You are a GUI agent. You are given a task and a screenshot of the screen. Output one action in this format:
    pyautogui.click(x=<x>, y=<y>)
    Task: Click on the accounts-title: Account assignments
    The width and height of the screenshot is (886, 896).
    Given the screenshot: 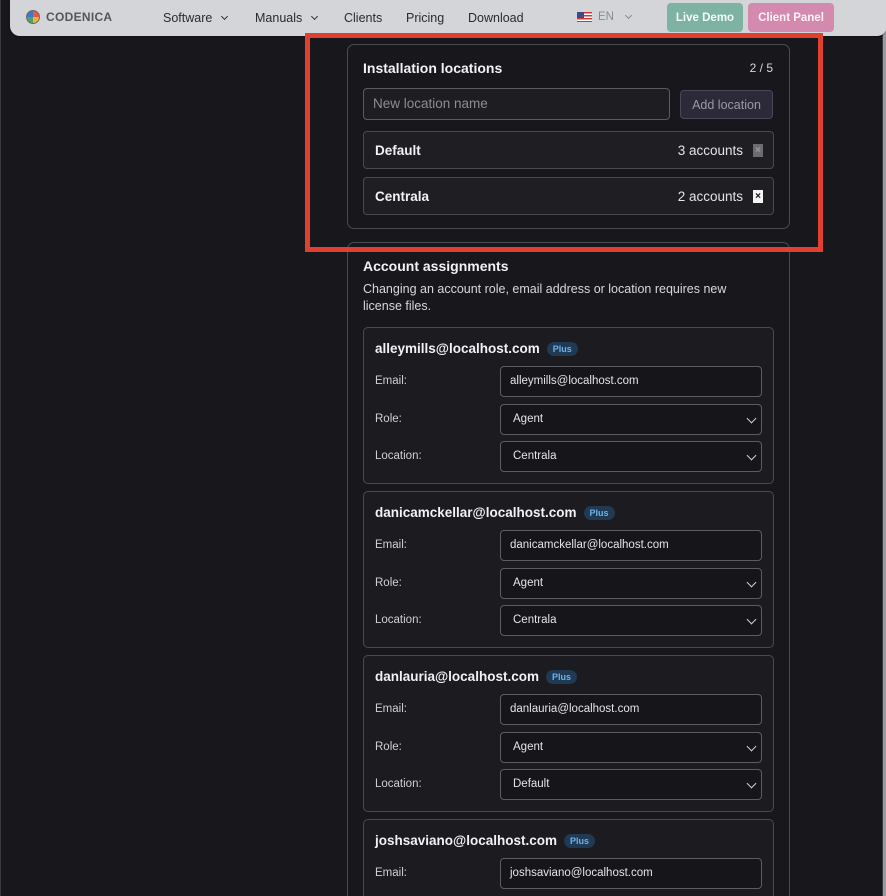 What is the action you would take?
    pyautogui.click(x=436, y=266)
    